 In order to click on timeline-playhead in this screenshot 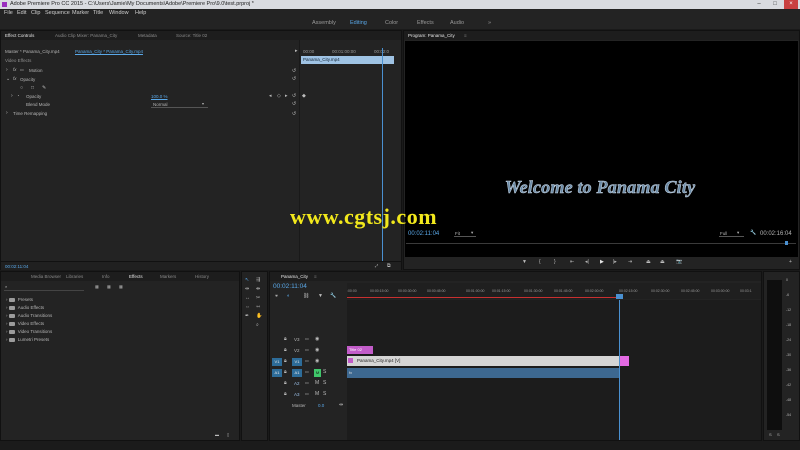, I will do `click(619, 296)`.